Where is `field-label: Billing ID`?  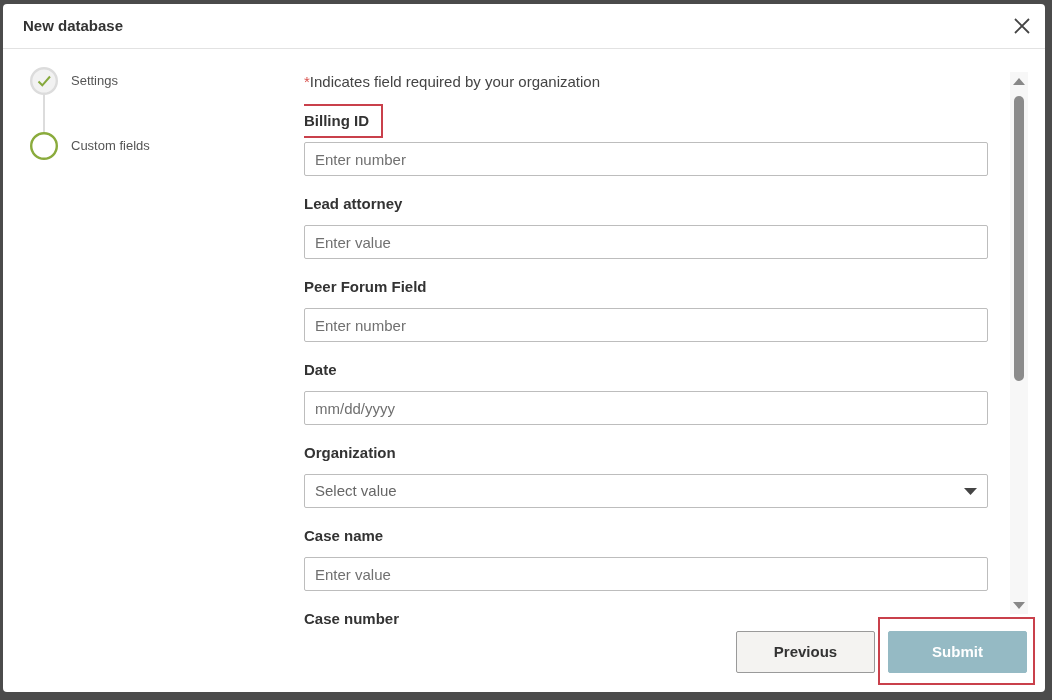
field-label: Billing ID is located at coordinates (336, 120).